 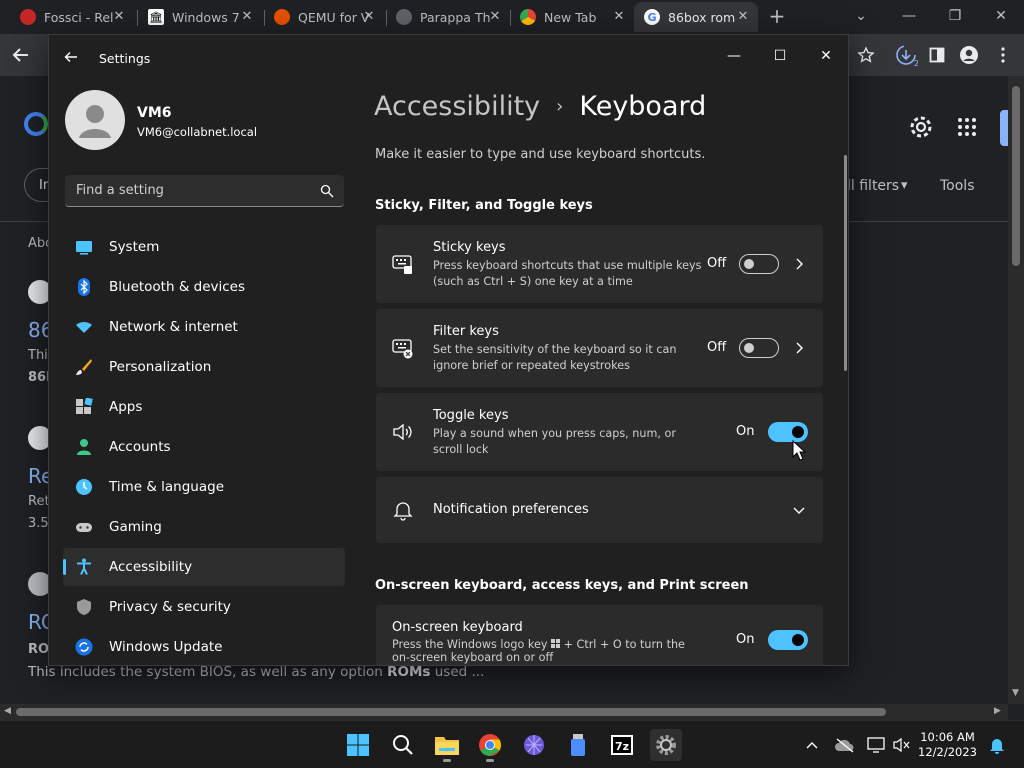 I want to click on institution-favicon-icon: 🏛, so click(x=156, y=17).